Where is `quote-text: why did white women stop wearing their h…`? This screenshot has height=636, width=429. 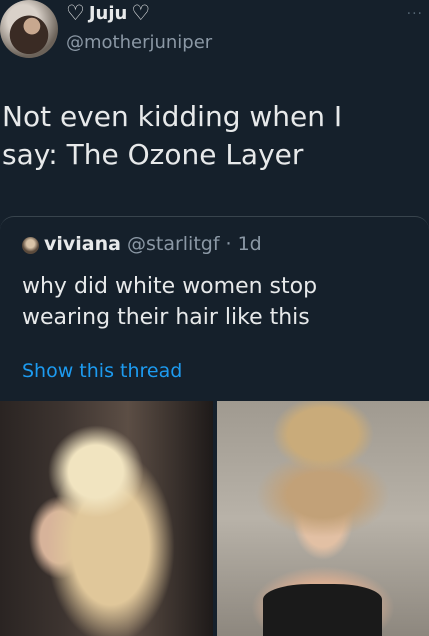 quote-text: why did white women stop wearing their h… is located at coordinates (217, 302).